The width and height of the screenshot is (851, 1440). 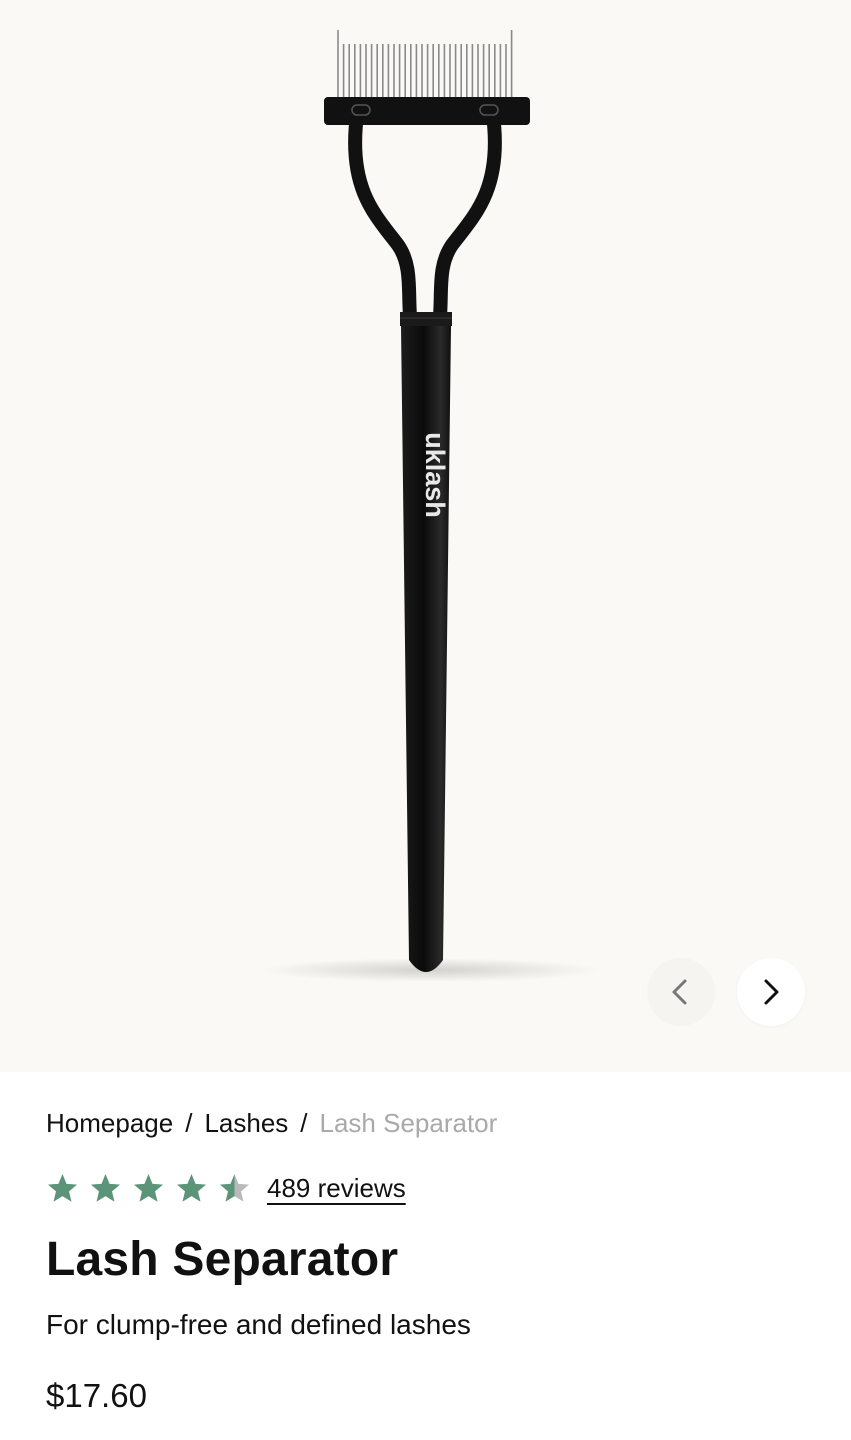 What do you see at coordinates (246, 1123) in the screenshot?
I see `breadcrumb-lashes-link: Lashes` at bounding box center [246, 1123].